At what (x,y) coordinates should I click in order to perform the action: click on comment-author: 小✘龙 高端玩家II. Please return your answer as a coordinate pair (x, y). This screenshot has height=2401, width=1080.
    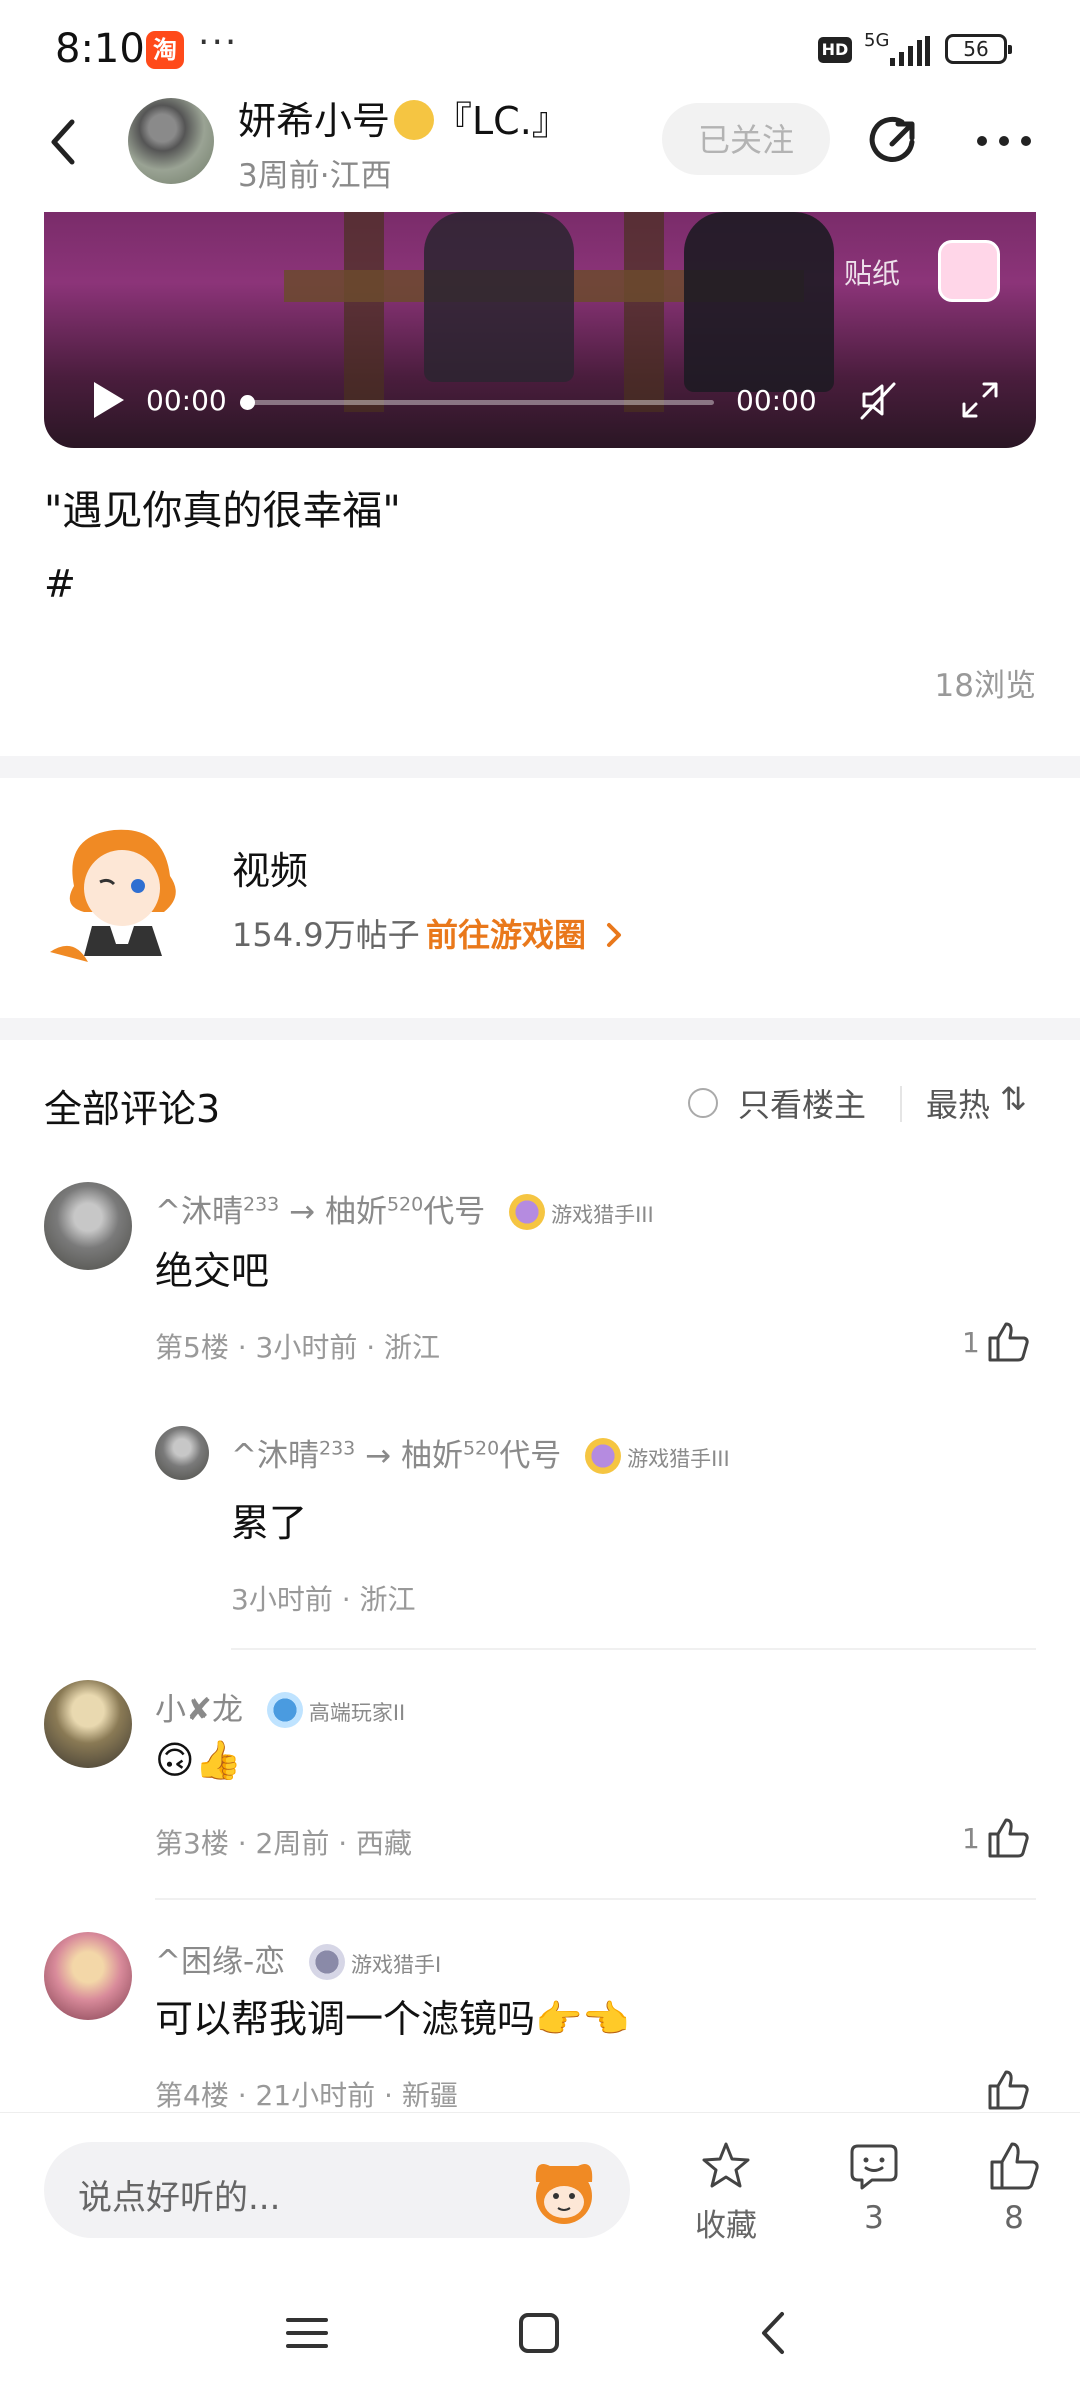
    Looking at the image, I should click on (280, 1706).